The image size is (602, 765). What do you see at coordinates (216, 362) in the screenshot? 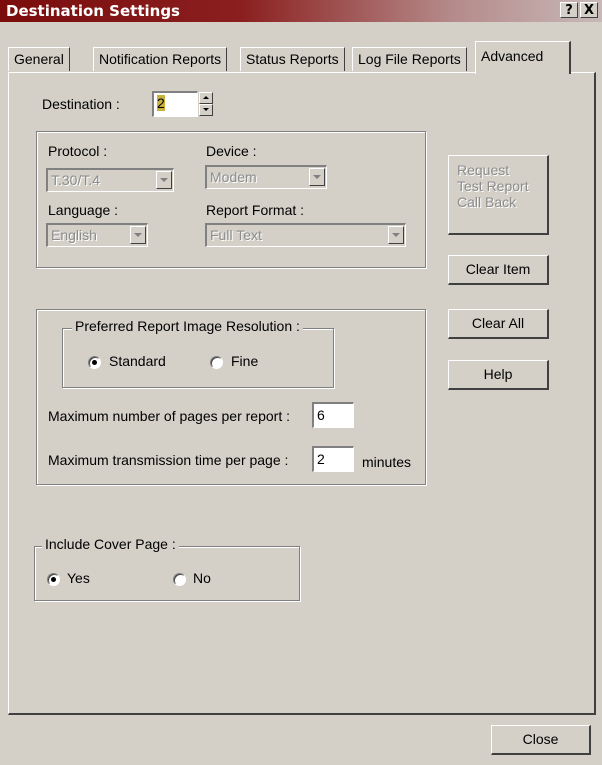
I see `fine-radio` at bounding box center [216, 362].